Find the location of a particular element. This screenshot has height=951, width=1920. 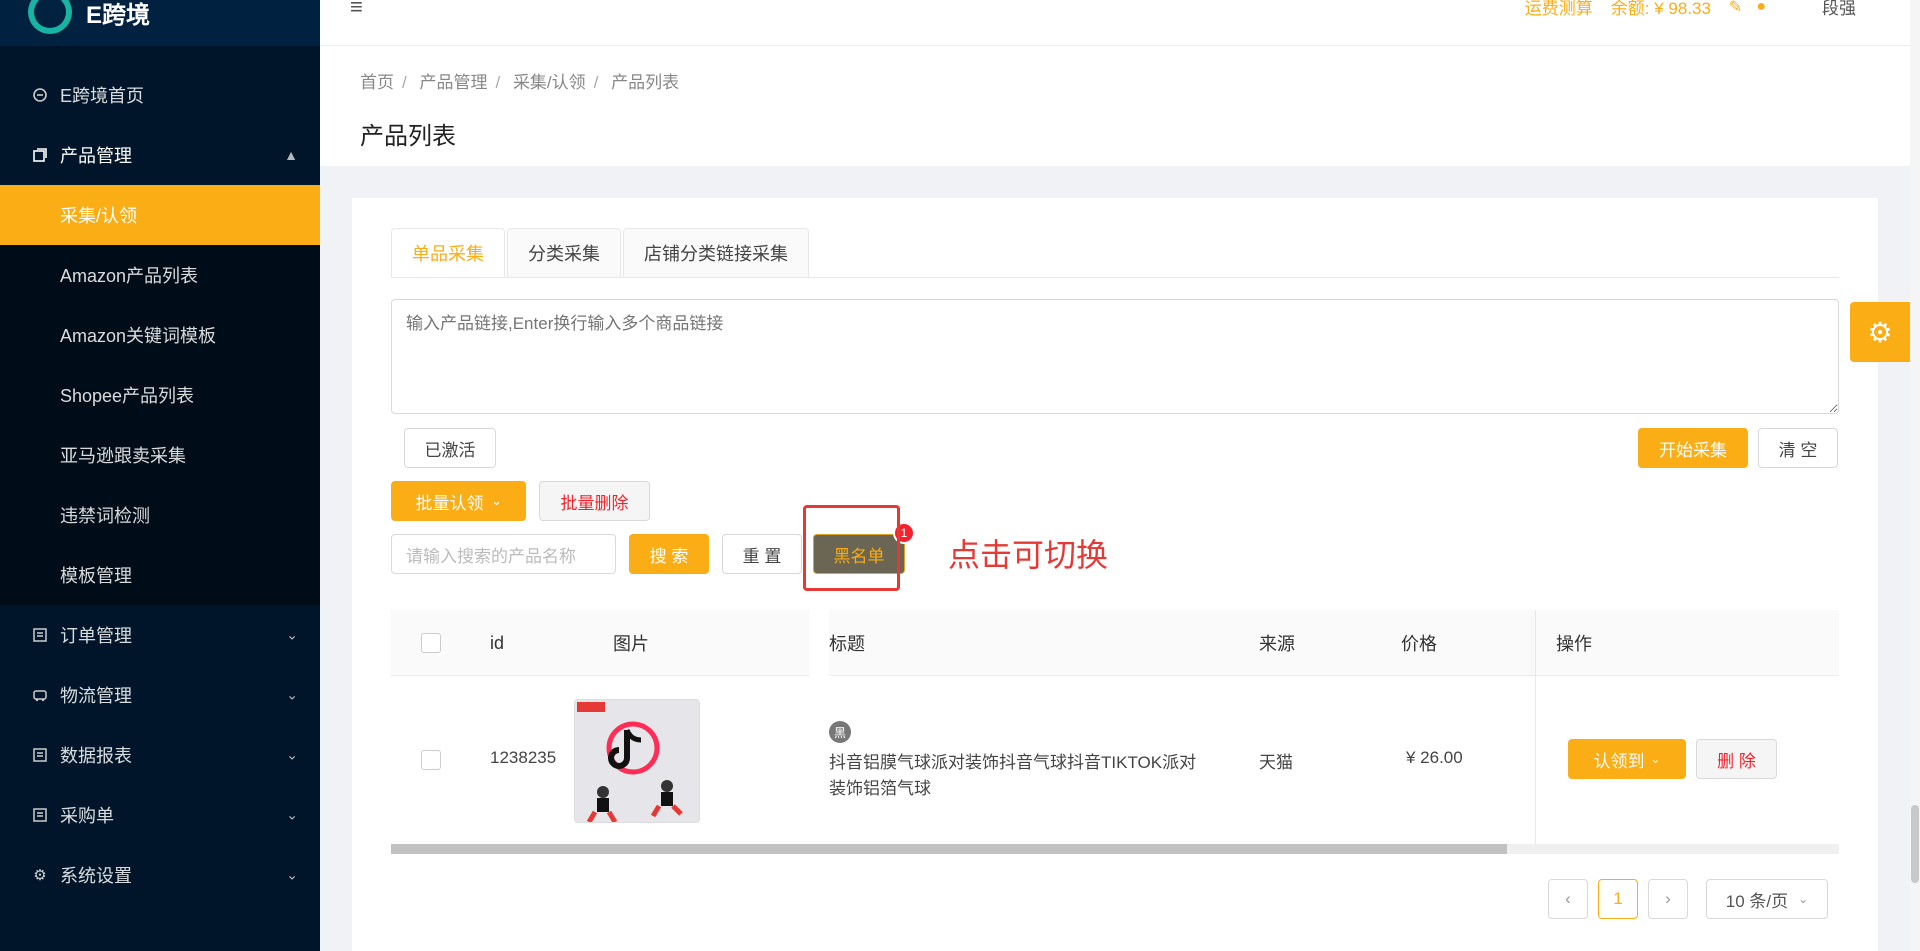

product-link-input is located at coordinates (1115, 356).